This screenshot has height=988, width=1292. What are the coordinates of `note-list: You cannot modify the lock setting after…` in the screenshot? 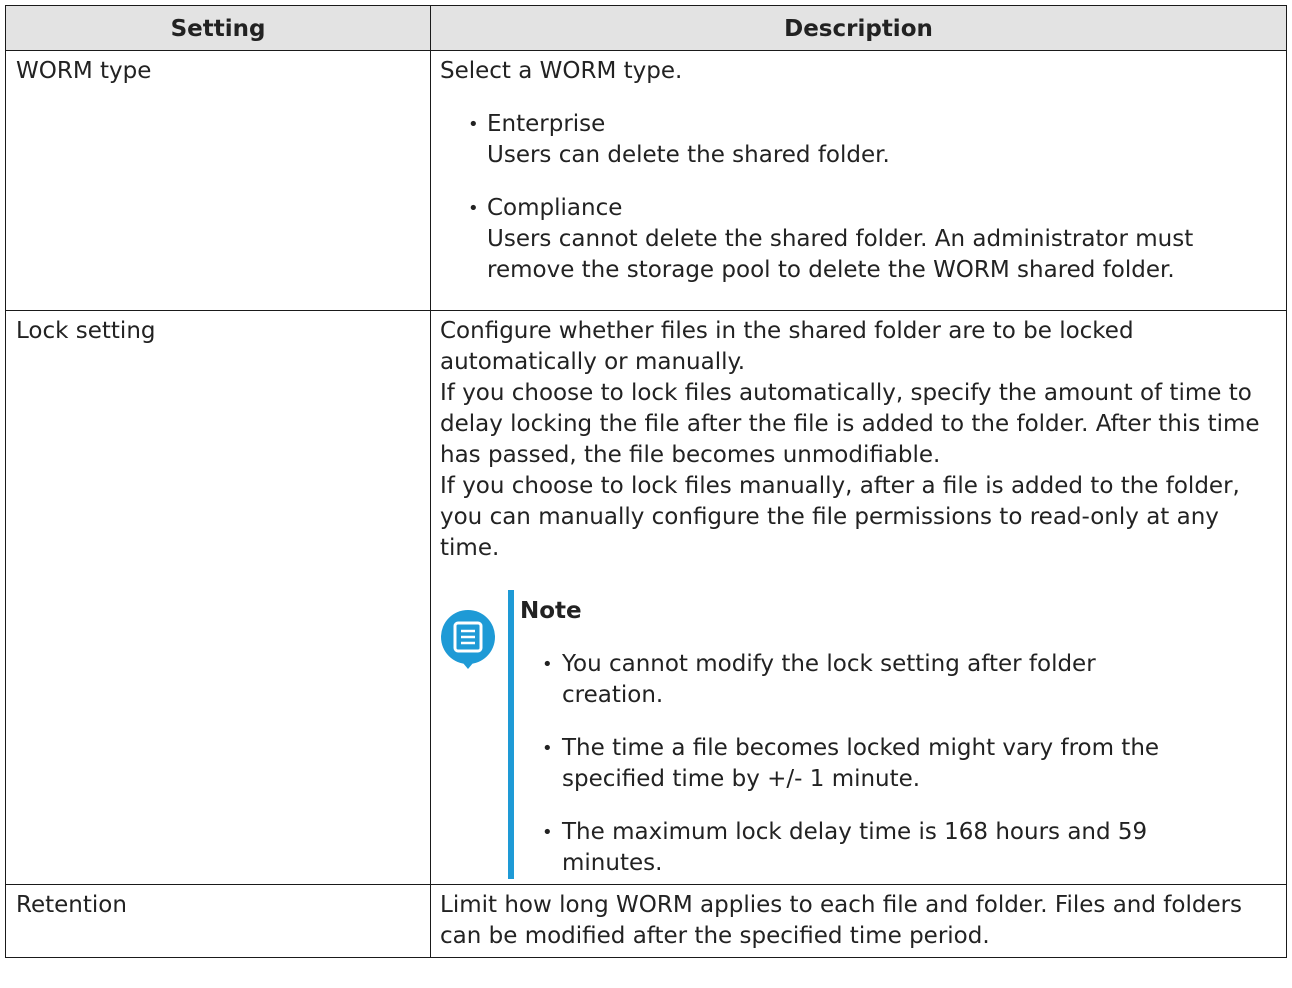 It's located at (840, 764).